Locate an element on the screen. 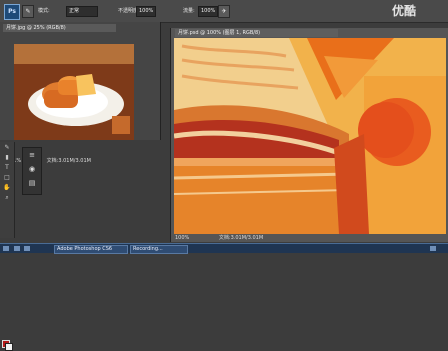 The height and width of the screenshot is (351, 448). brush-icon: ✎ is located at coordinates (7, 148).